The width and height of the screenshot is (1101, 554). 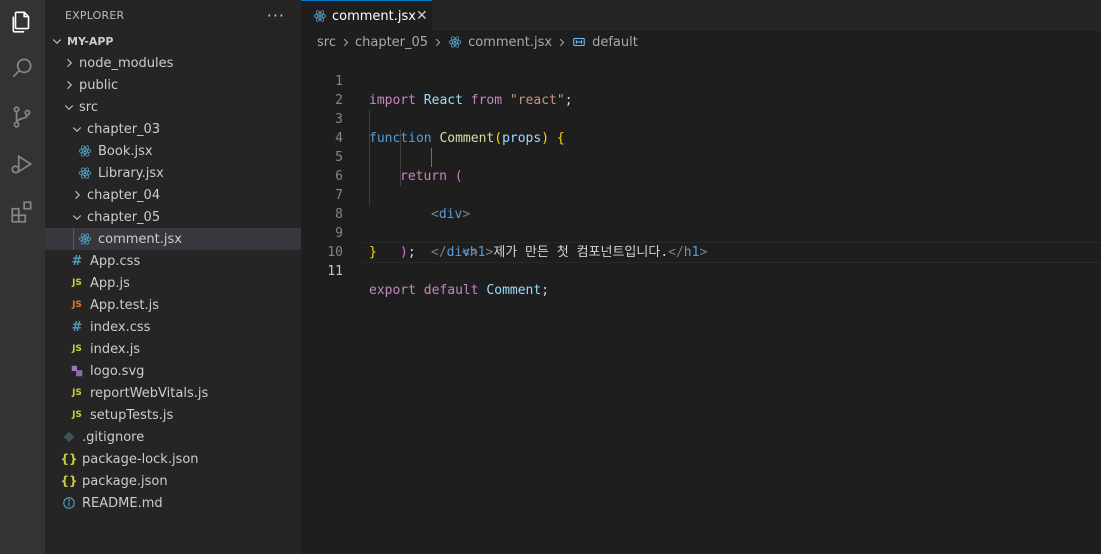 What do you see at coordinates (701, 90) in the screenshot?
I see `code-line: 2` at bounding box center [701, 90].